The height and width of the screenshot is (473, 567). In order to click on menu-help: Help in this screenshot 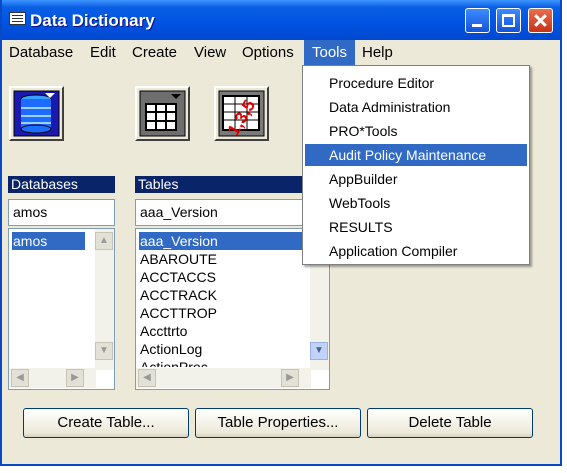, I will do `click(377, 53)`.